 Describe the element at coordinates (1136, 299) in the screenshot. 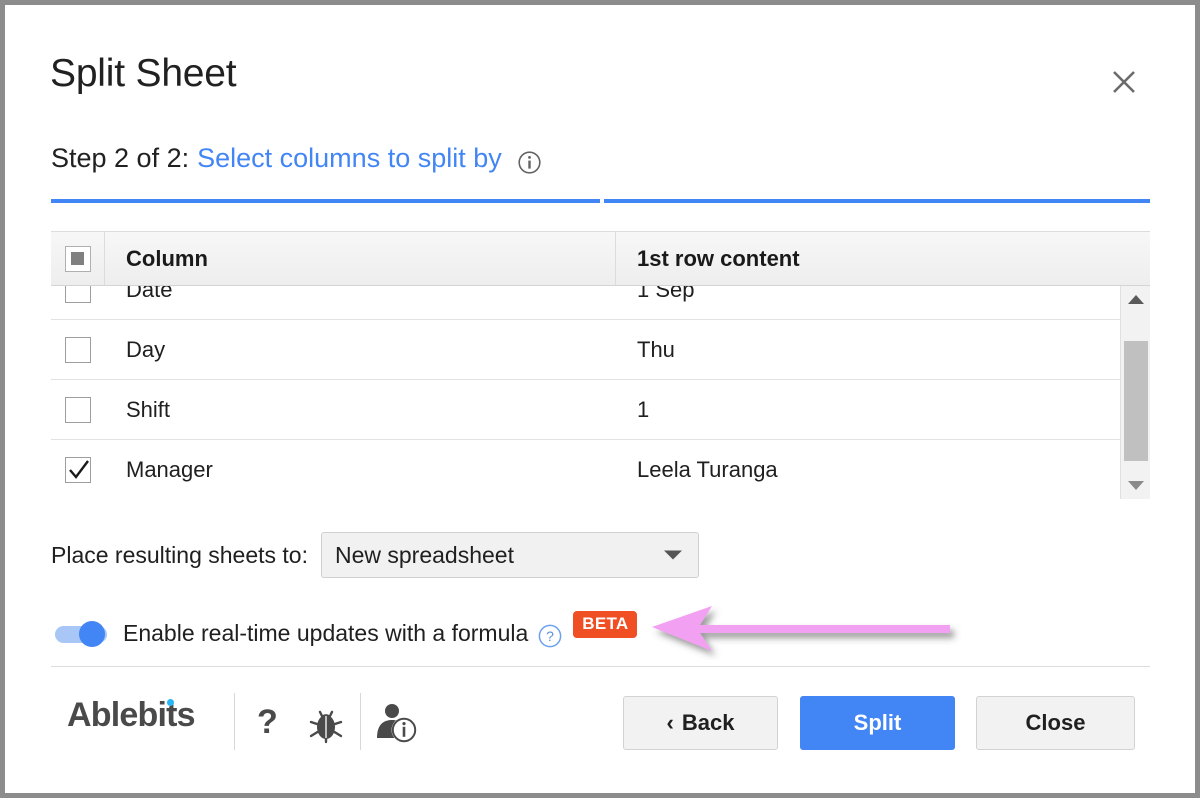

I see `scroll-up-arrow-icon` at that location.